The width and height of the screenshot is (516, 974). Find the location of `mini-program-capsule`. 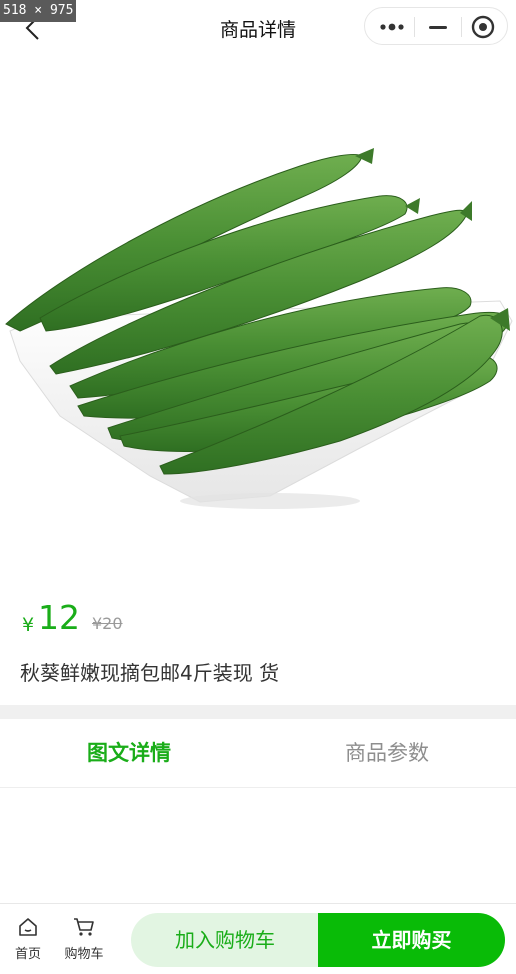

mini-program-capsule is located at coordinates (436, 26).